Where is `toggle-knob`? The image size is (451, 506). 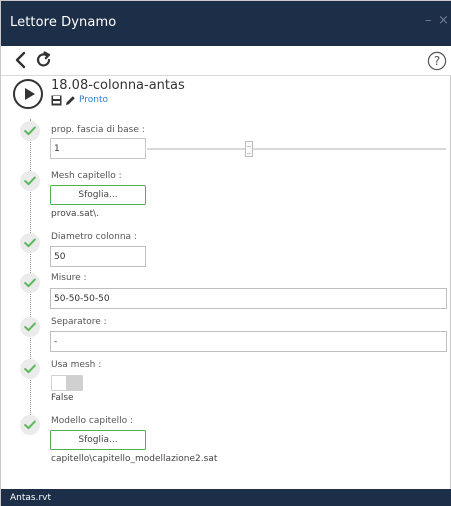
toggle-knob is located at coordinates (59, 383).